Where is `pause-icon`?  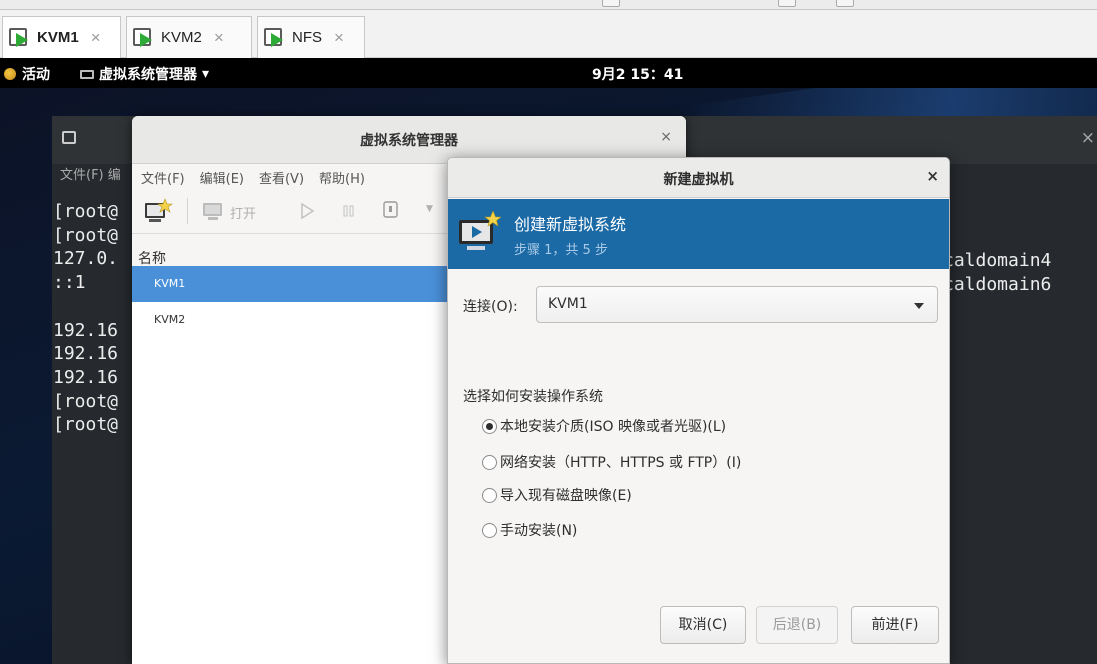 pause-icon is located at coordinates (349, 211).